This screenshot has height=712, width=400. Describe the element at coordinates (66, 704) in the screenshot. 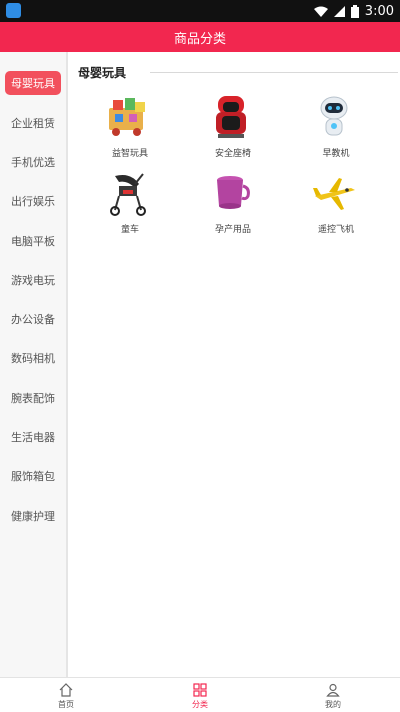

I see `tab-label: 首页` at that location.